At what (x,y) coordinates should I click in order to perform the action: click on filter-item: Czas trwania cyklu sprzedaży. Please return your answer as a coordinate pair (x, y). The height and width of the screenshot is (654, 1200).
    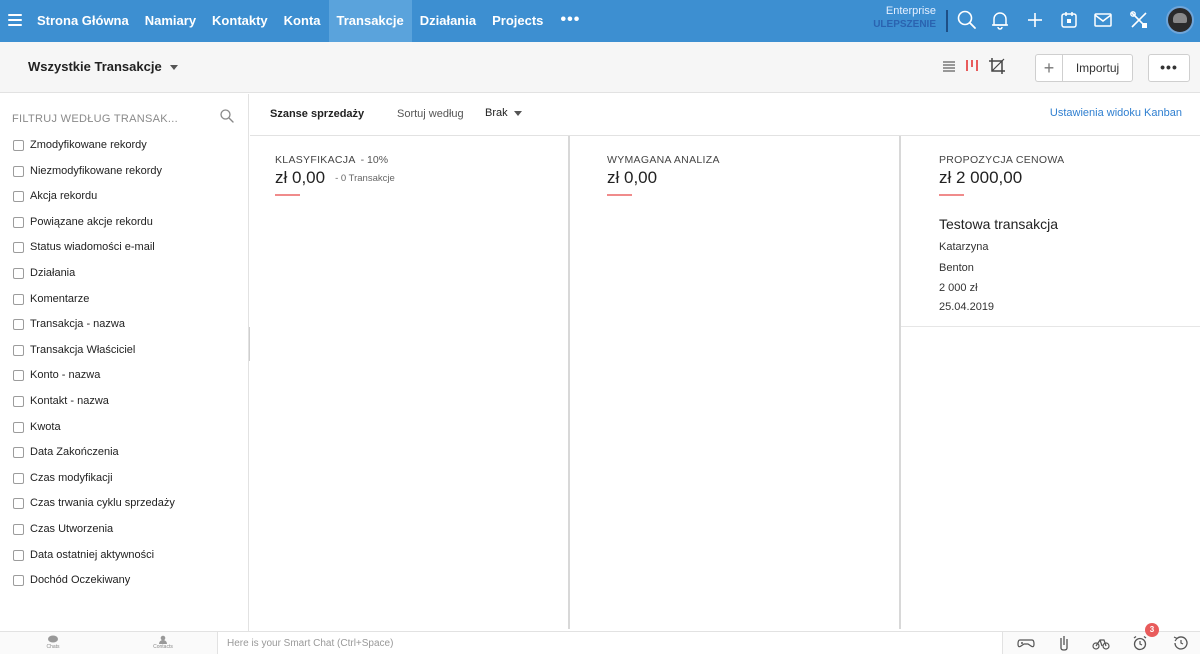
    Looking at the image, I should click on (94, 507).